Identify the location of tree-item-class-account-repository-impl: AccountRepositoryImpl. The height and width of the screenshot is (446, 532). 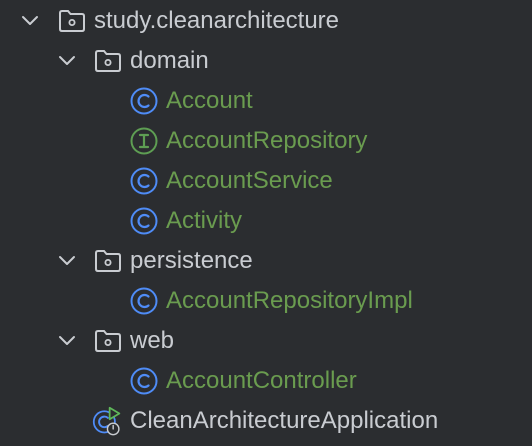
(266, 301).